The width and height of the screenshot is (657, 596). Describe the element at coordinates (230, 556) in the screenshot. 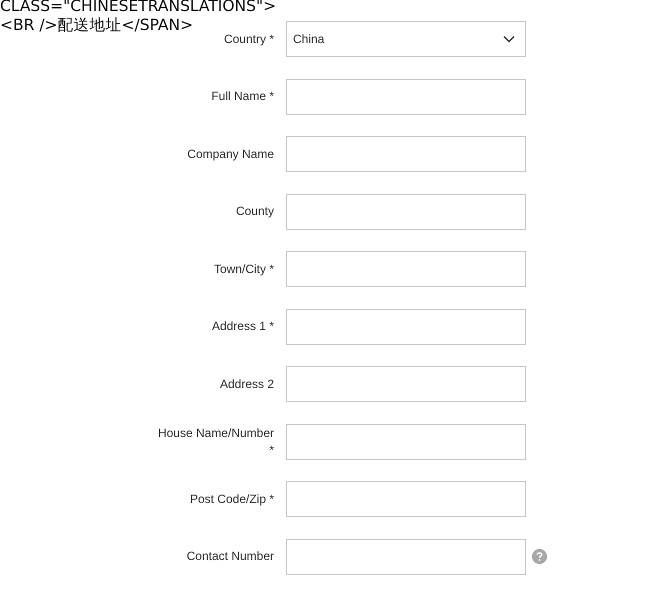

I see `field-label: Contact Number` at that location.